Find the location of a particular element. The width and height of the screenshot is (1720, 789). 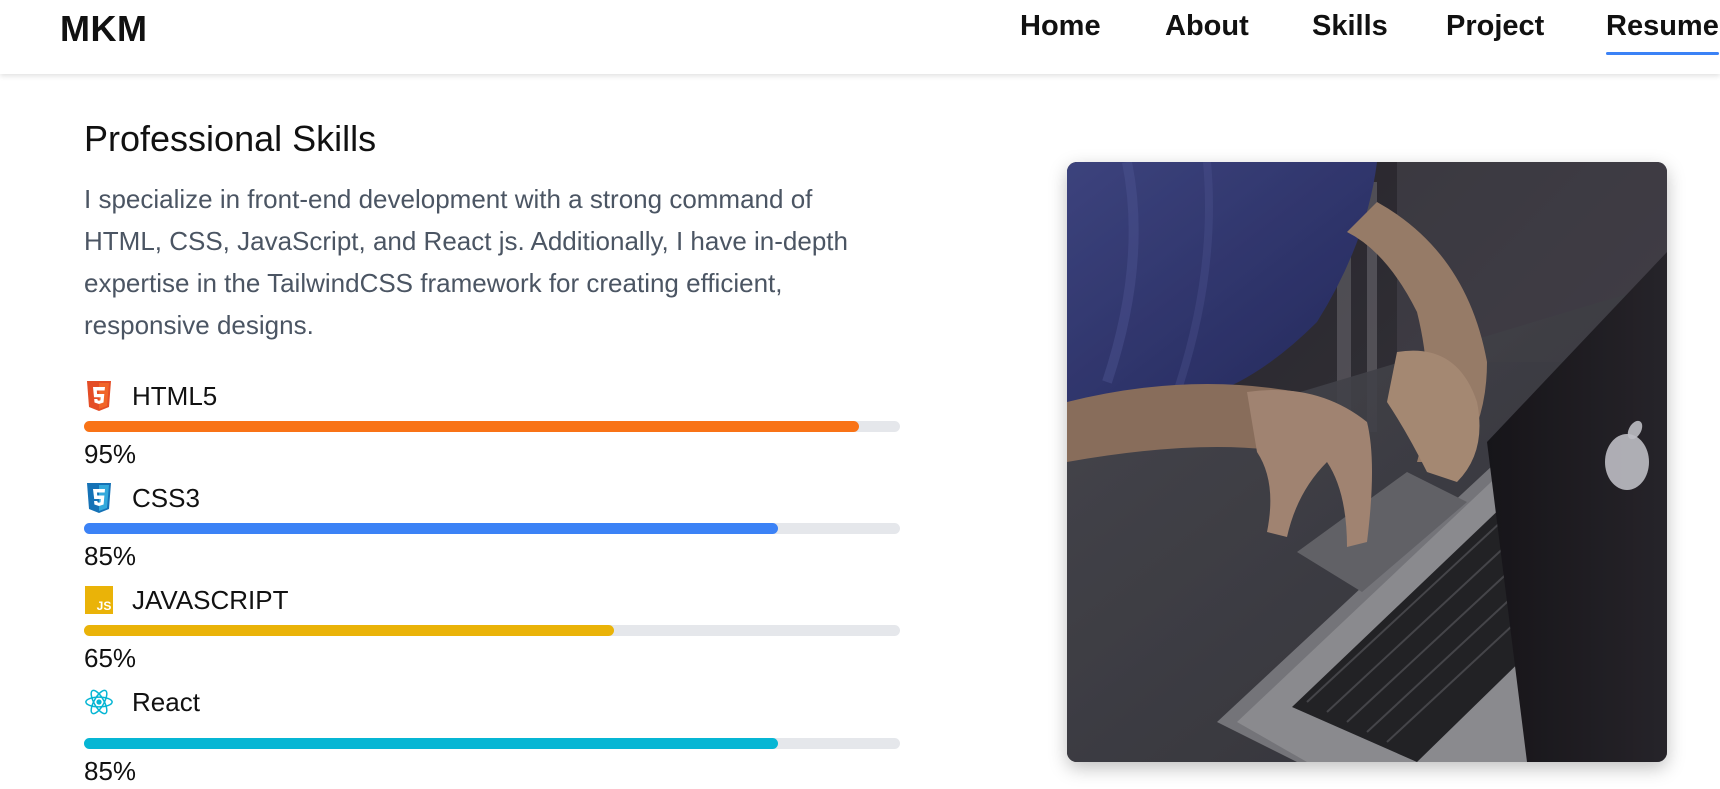

skill-name: CSS3 is located at coordinates (166, 497).